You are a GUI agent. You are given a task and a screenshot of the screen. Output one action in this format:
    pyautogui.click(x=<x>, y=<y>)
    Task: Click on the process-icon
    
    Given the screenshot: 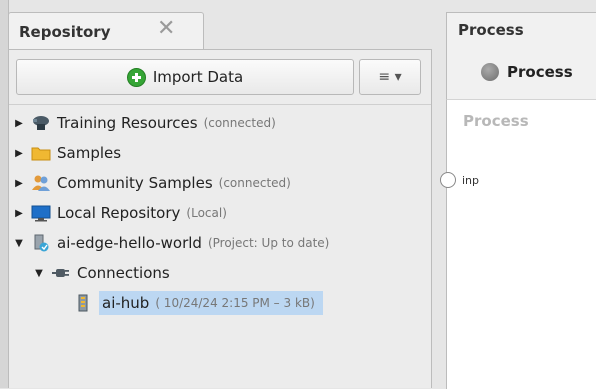 What is the action you would take?
    pyautogui.click(x=490, y=72)
    